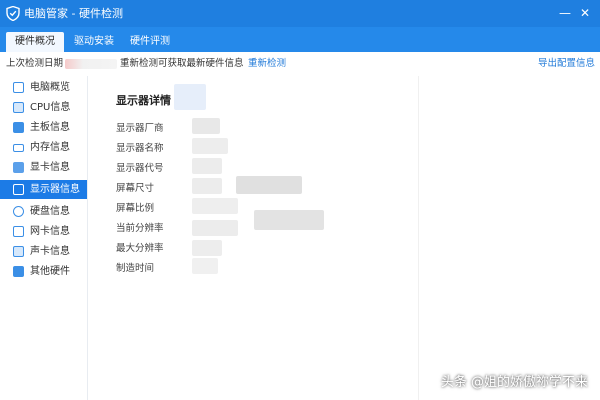 This screenshot has width=600, height=400. What do you see at coordinates (300, 64) in the screenshot?
I see `info-bar: 上次检测日期 重新检测可获取最新硬件信息 重新检测 导出配置信息` at bounding box center [300, 64].